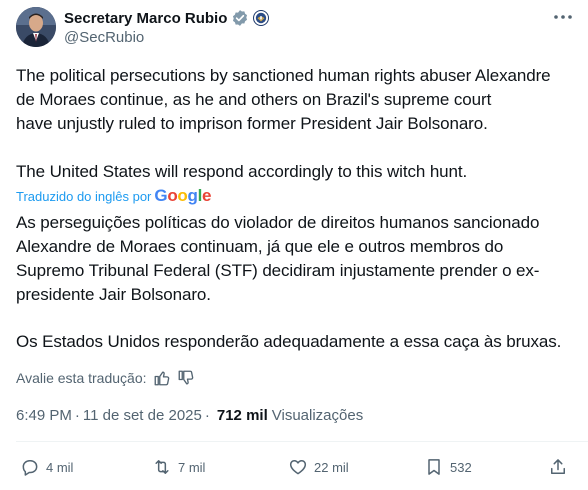 The height and width of the screenshot is (490, 588). Describe the element at coordinates (261, 18) in the screenshot. I see `government-seal-icon` at that location.